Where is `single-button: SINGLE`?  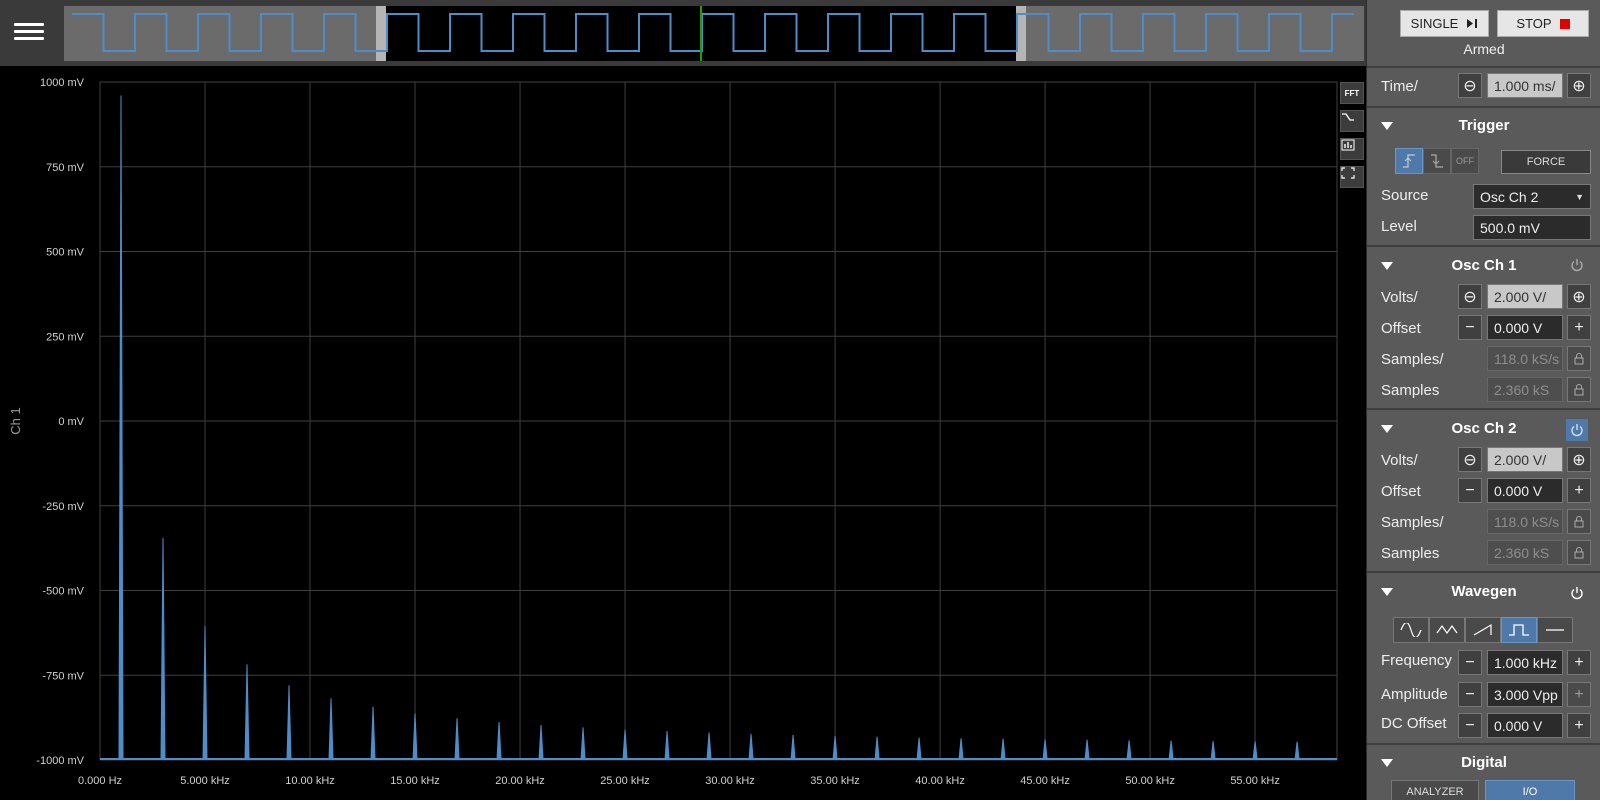 single-button: SINGLE is located at coordinates (1444, 23).